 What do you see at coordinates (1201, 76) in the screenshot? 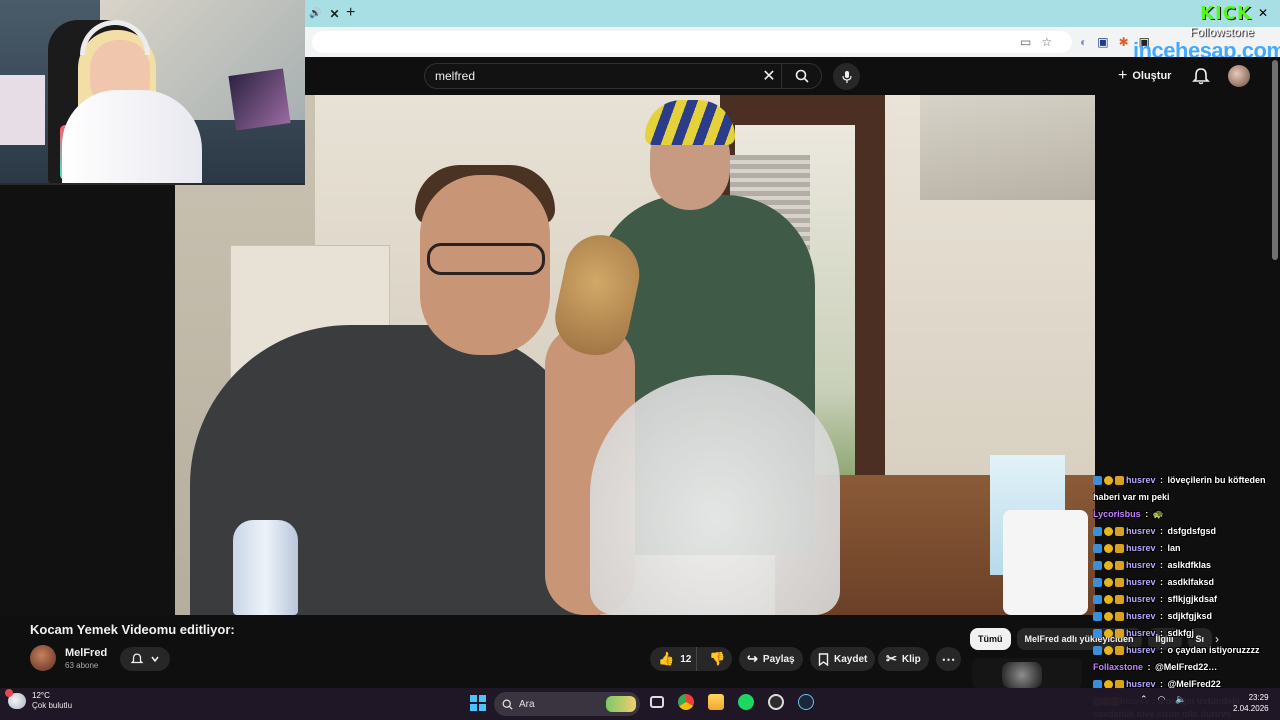
I see `notifications-bell-icon` at bounding box center [1201, 76].